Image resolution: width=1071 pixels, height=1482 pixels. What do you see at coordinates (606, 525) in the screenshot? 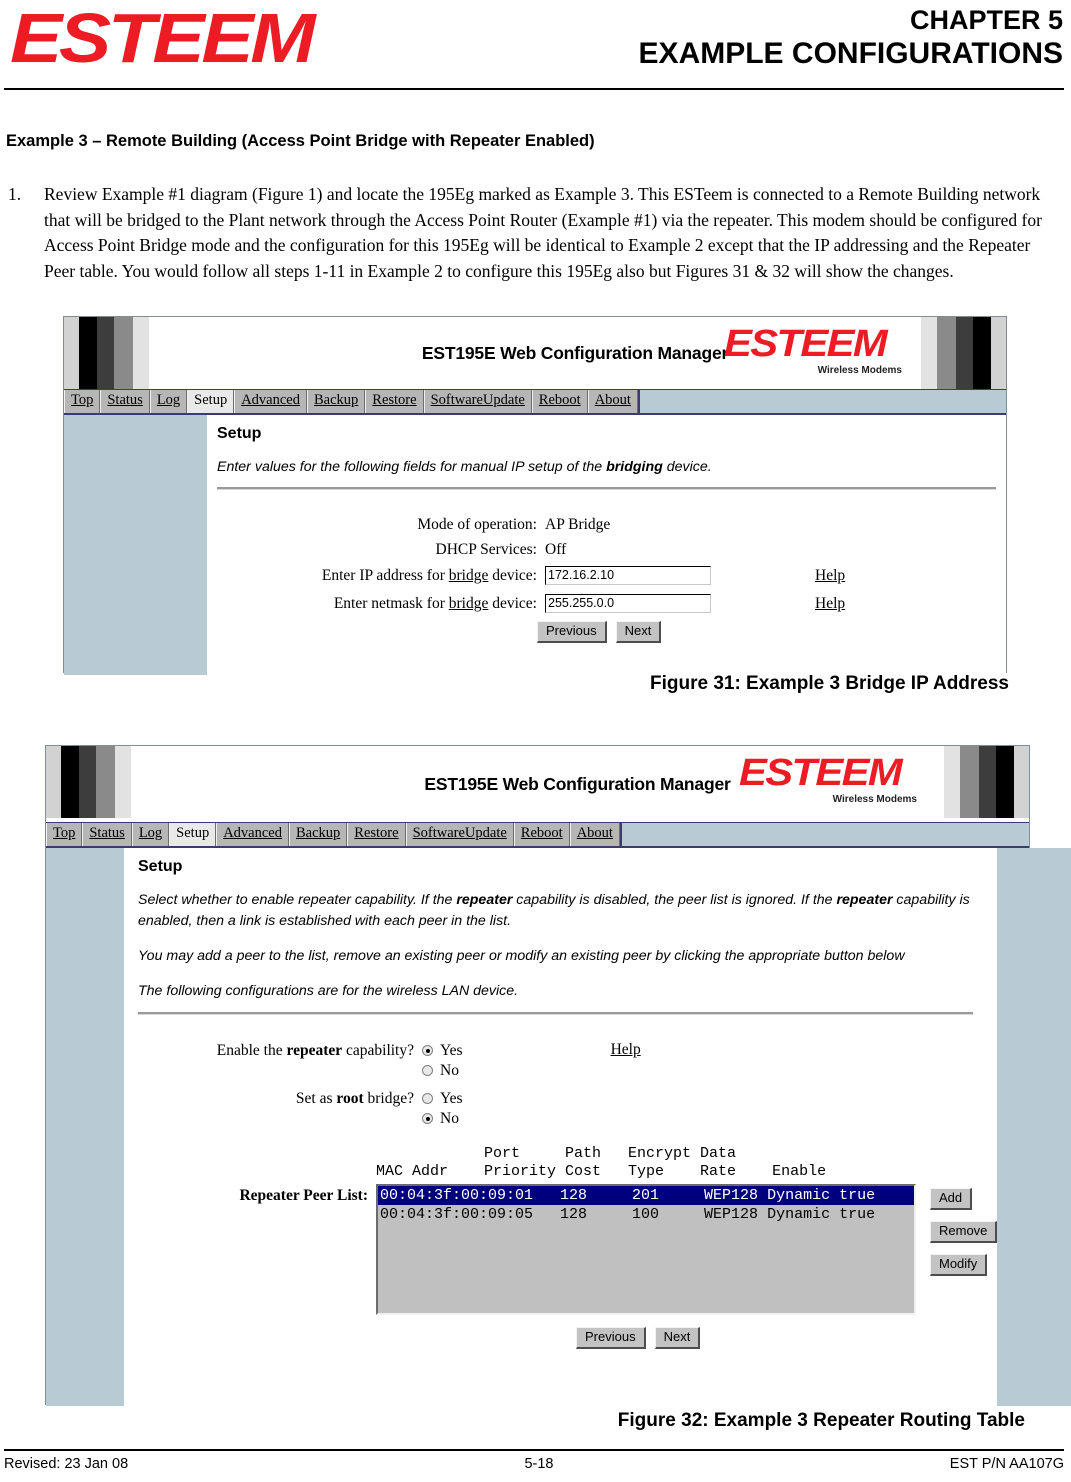
I see `mode-of-operation-row: Mode of operation: AP Bridge` at bounding box center [606, 525].